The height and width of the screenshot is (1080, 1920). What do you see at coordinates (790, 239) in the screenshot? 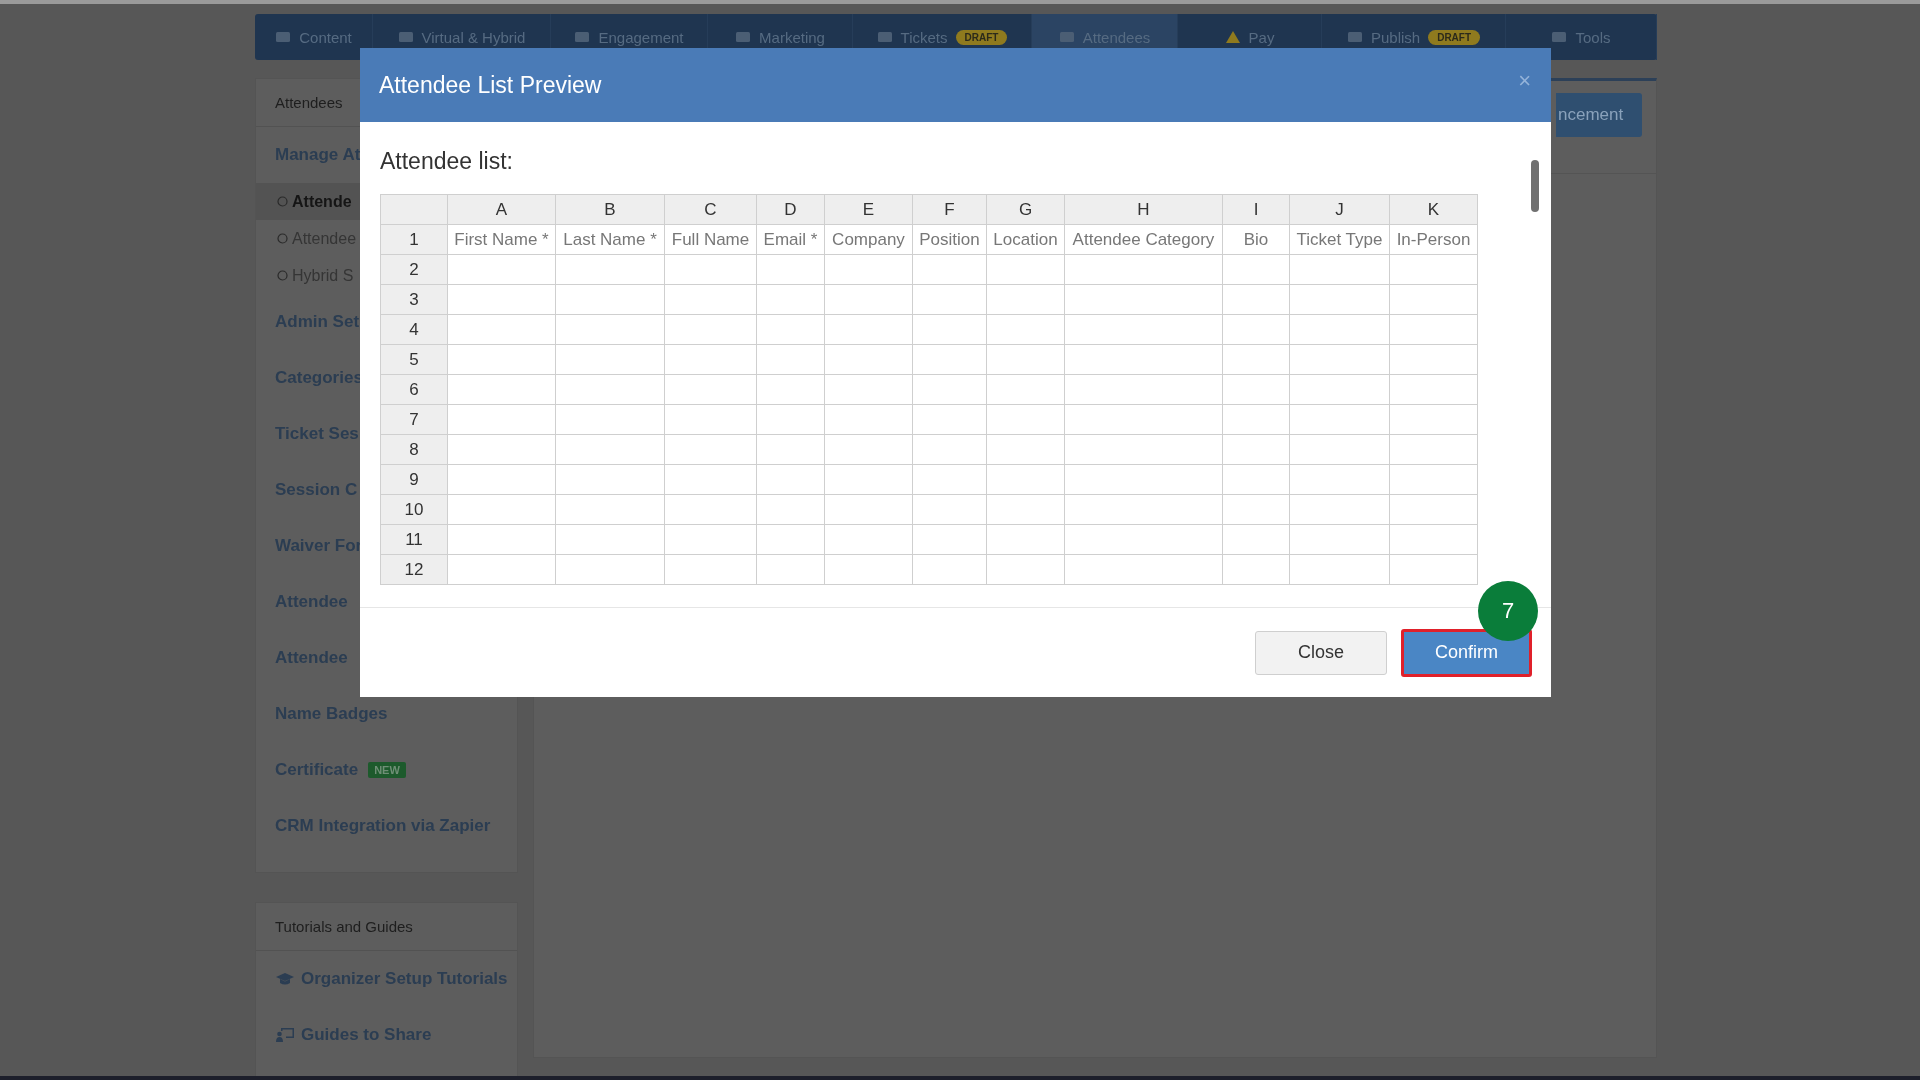
I see `table-cell: Email *` at bounding box center [790, 239].